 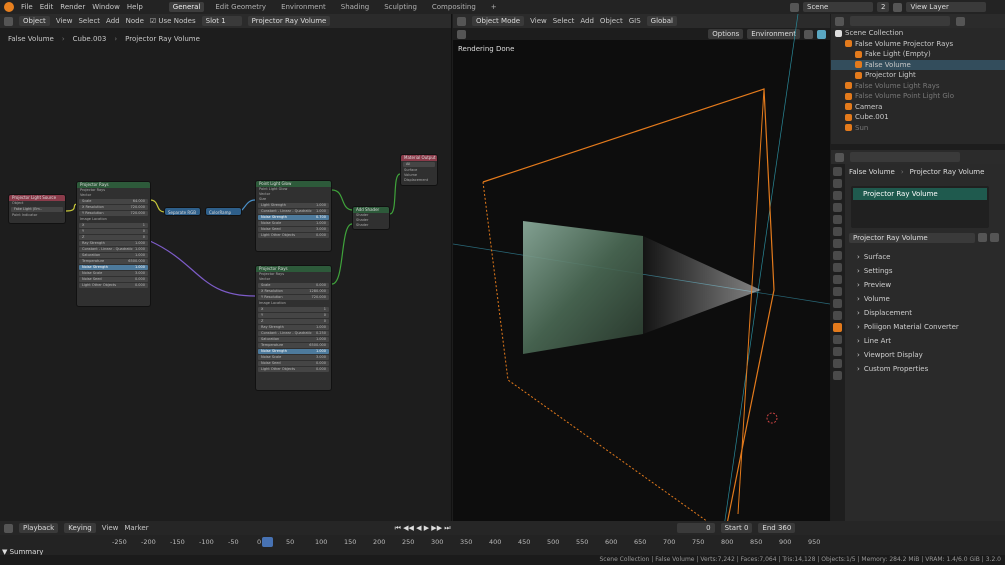 What do you see at coordinates (267, 542) in the screenshot?
I see `playhead` at bounding box center [267, 542].